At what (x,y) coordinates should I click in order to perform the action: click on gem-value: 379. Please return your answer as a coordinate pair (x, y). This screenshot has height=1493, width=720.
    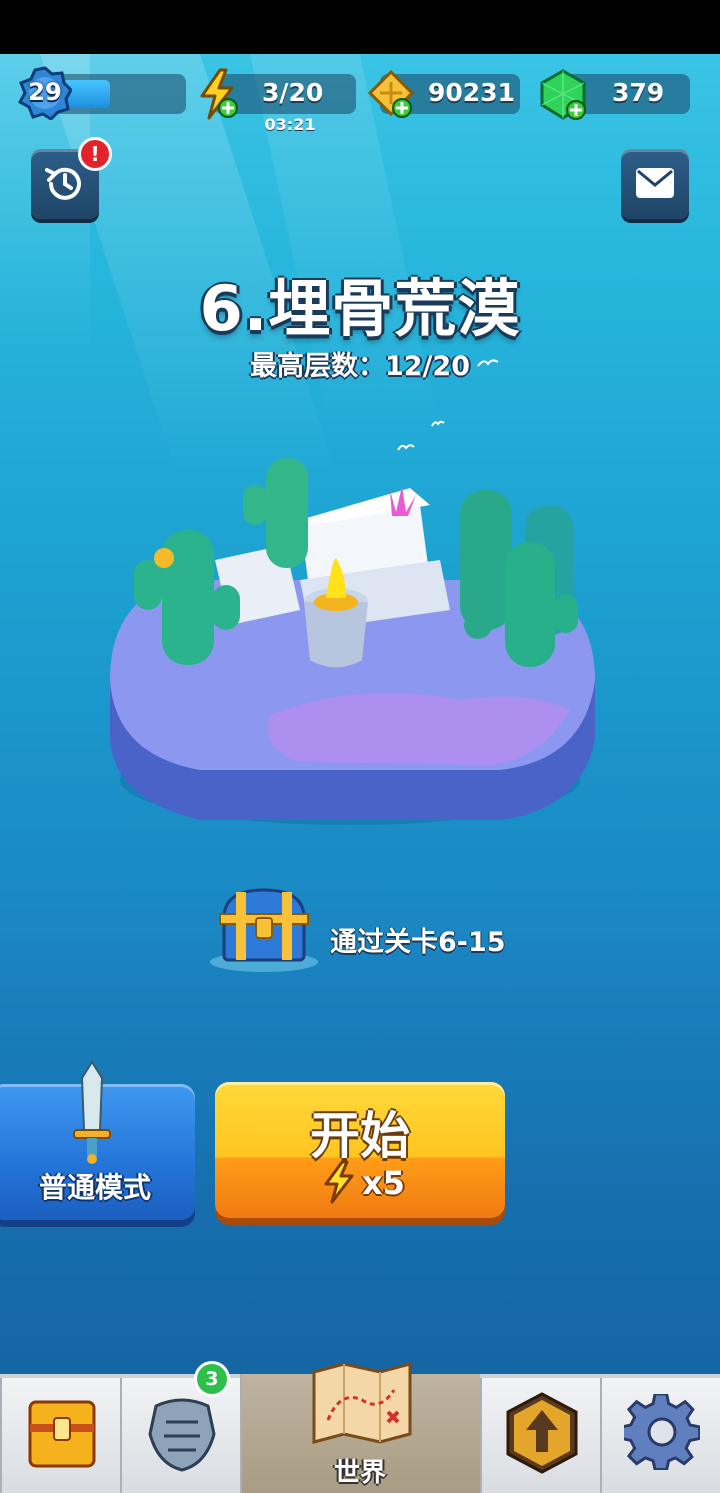
    Looking at the image, I should click on (638, 92).